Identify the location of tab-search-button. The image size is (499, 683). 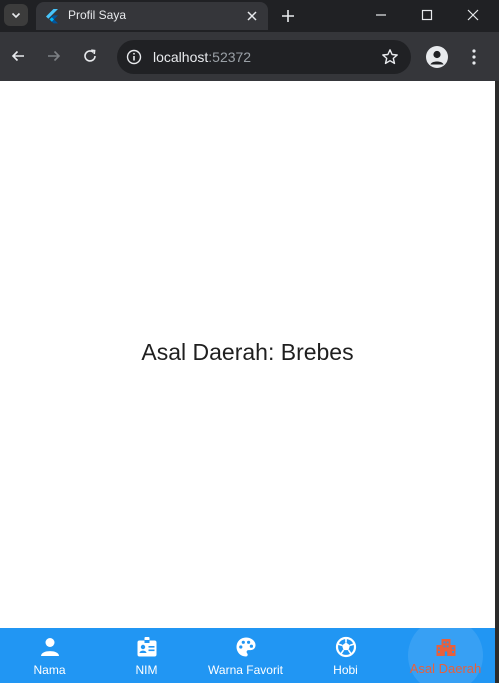
(16, 15).